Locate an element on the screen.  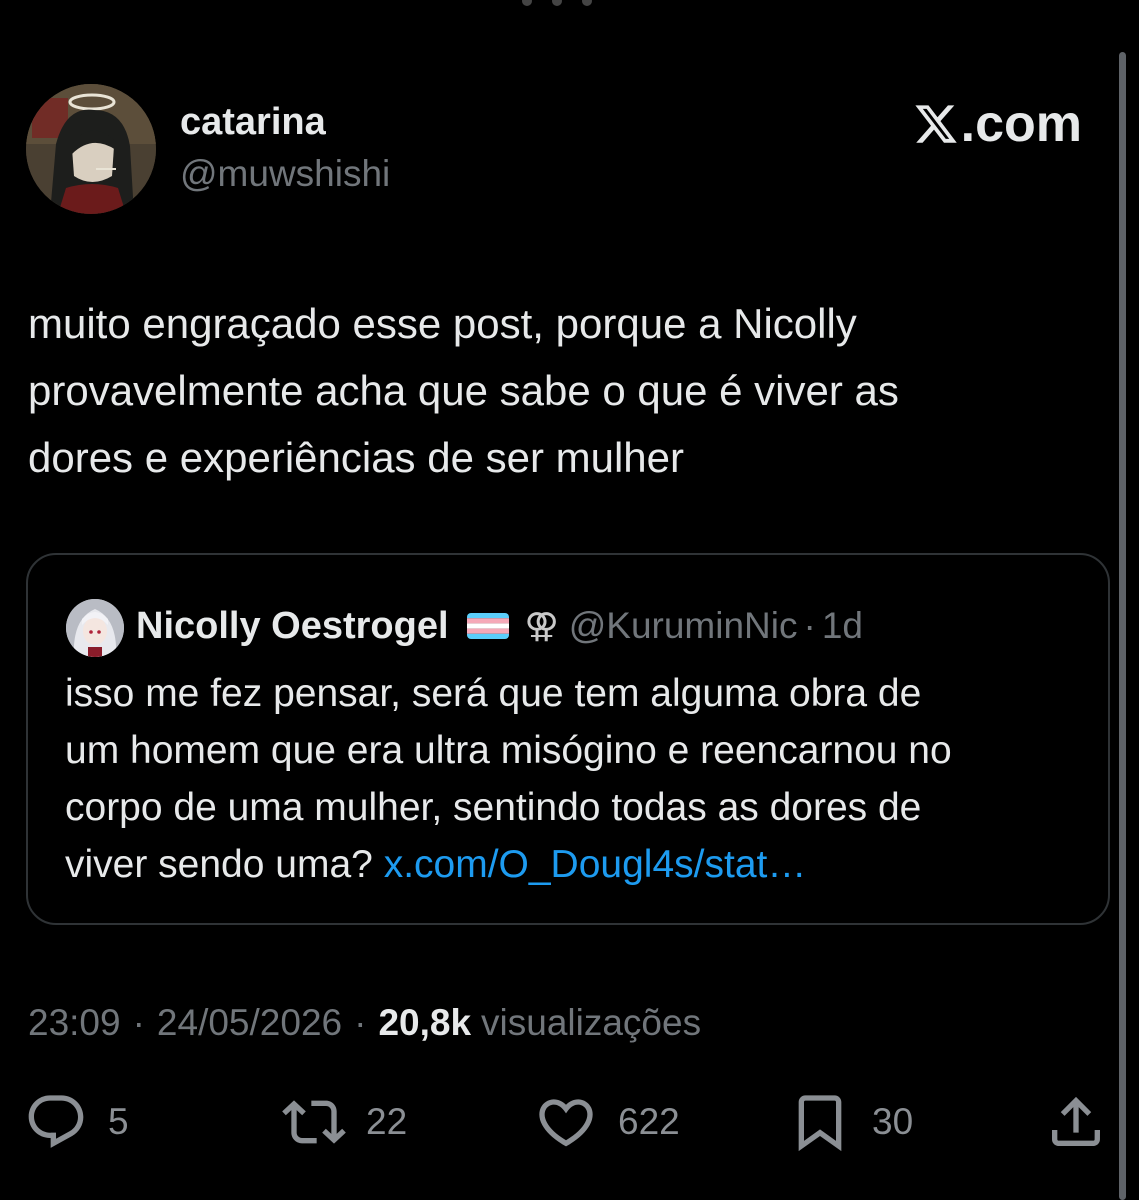
author-avatar is located at coordinates (91, 149).